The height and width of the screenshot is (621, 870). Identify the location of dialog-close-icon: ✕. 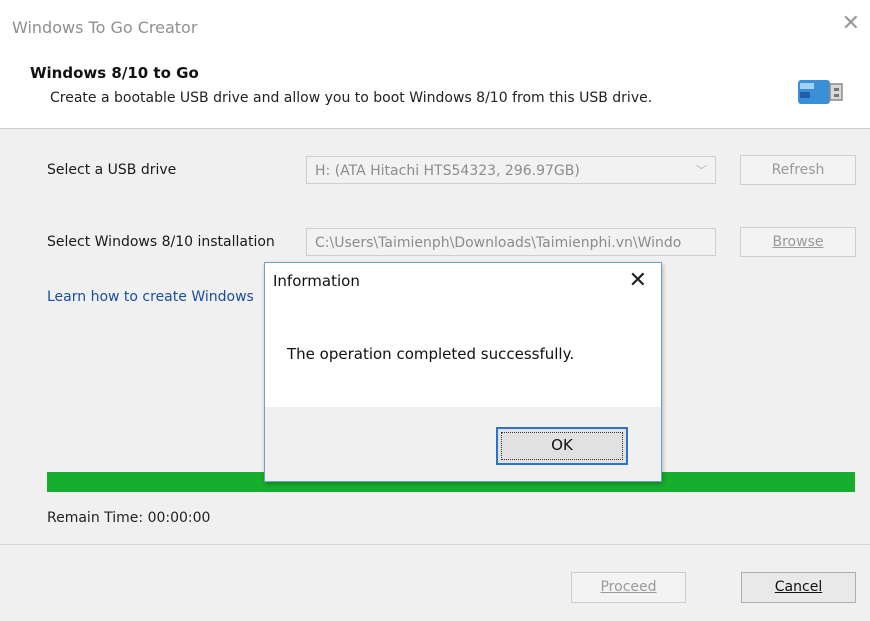
(638, 280).